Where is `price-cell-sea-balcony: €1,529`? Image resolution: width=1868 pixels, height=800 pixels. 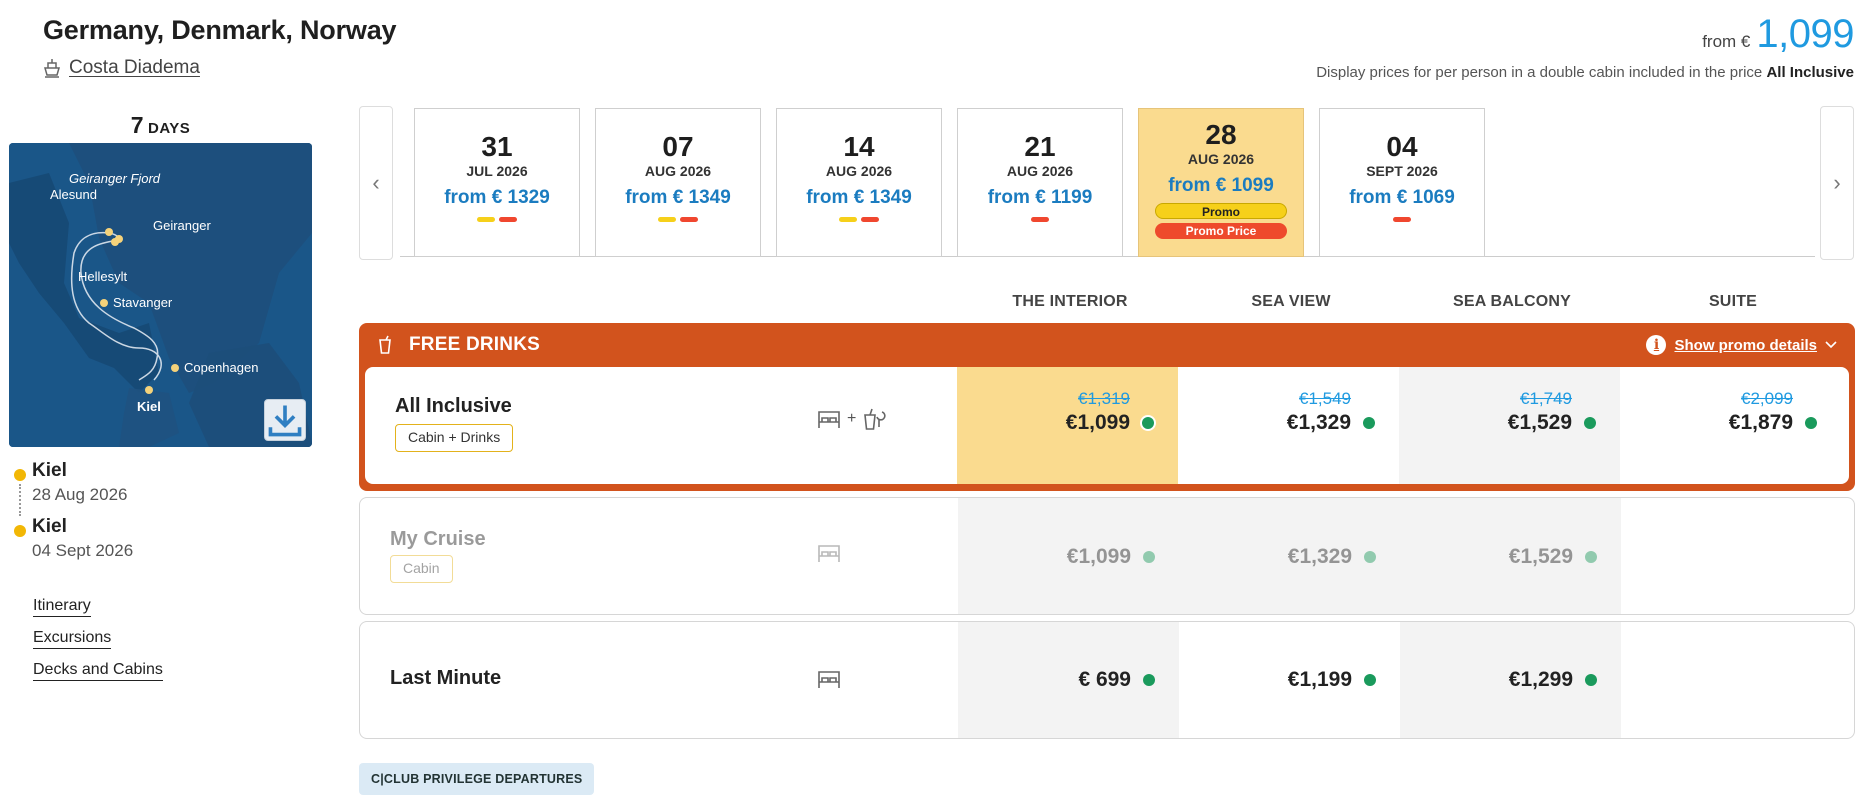
price-cell-sea-balcony: €1,529 is located at coordinates (1510, 556).